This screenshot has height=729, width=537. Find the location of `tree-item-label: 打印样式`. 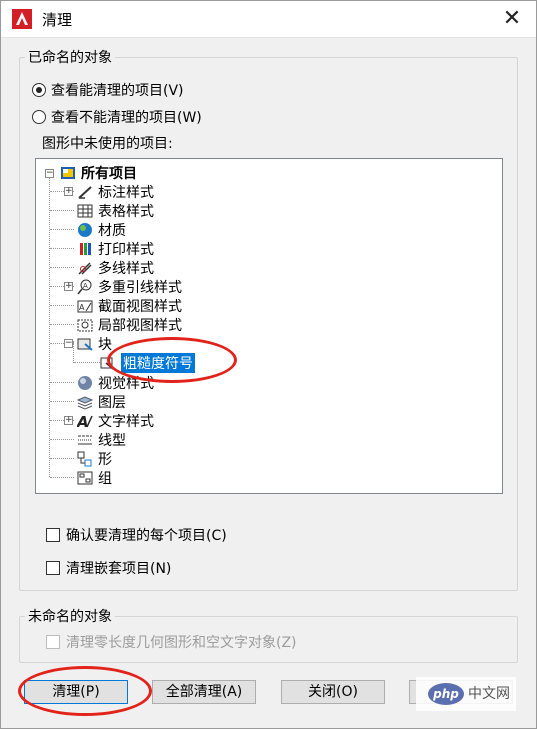

tree-item-label: 打印样式 is located at coordinates (126, 249).